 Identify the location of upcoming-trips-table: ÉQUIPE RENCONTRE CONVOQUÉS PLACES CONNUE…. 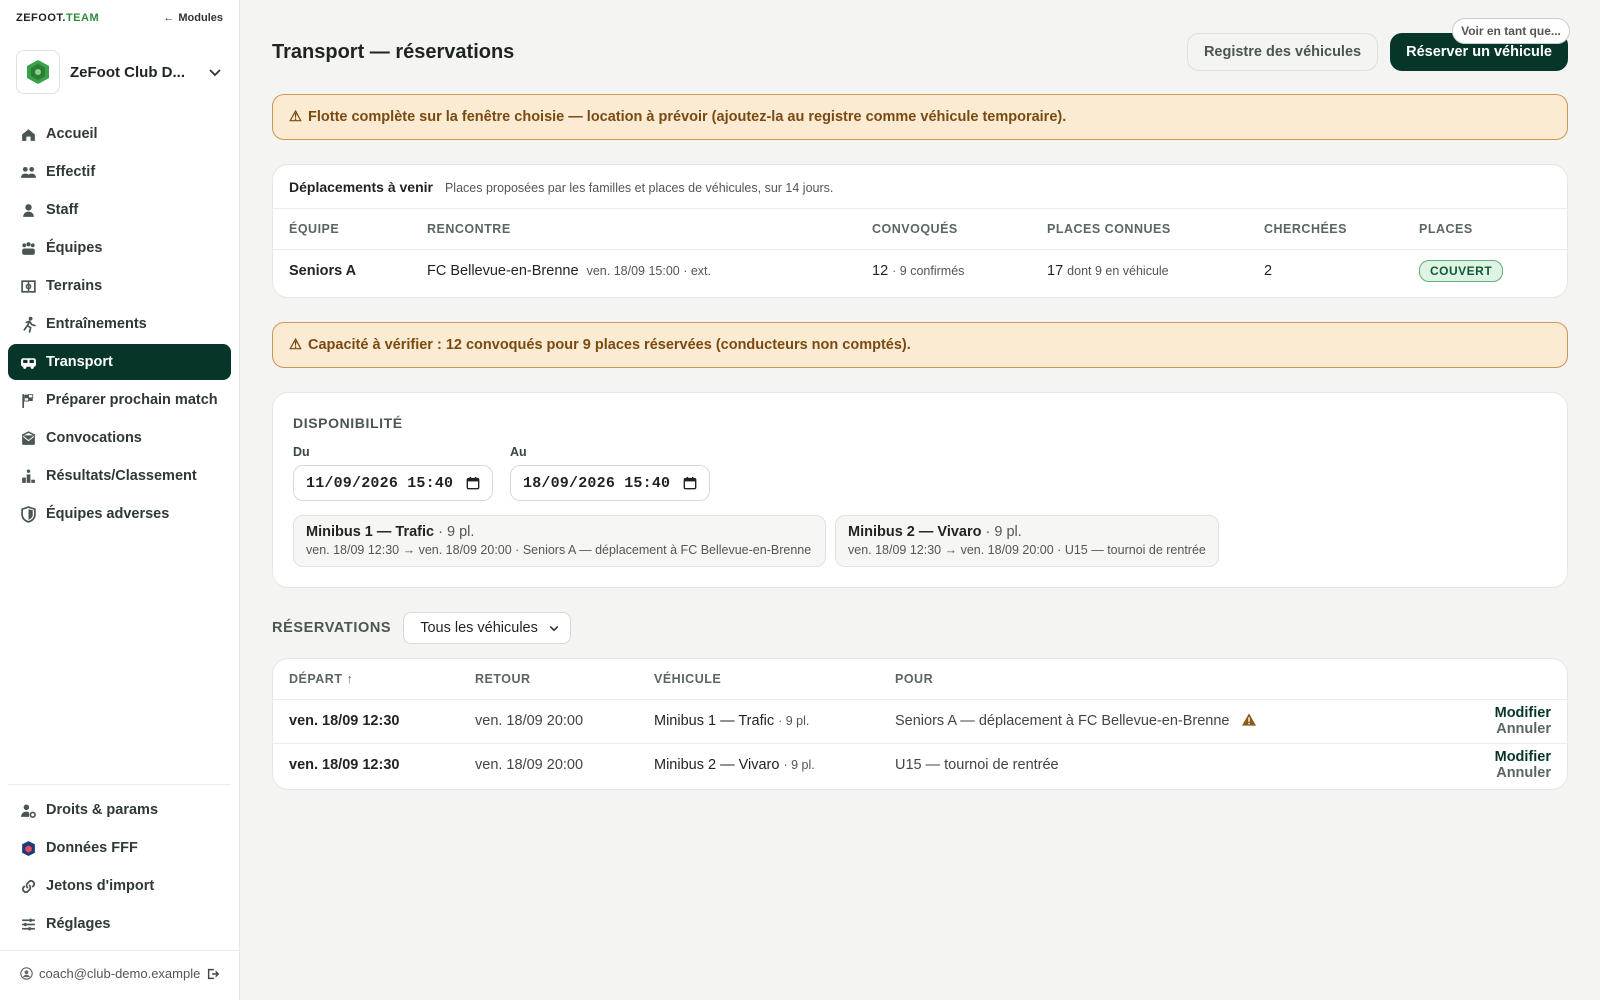
(920, 251).